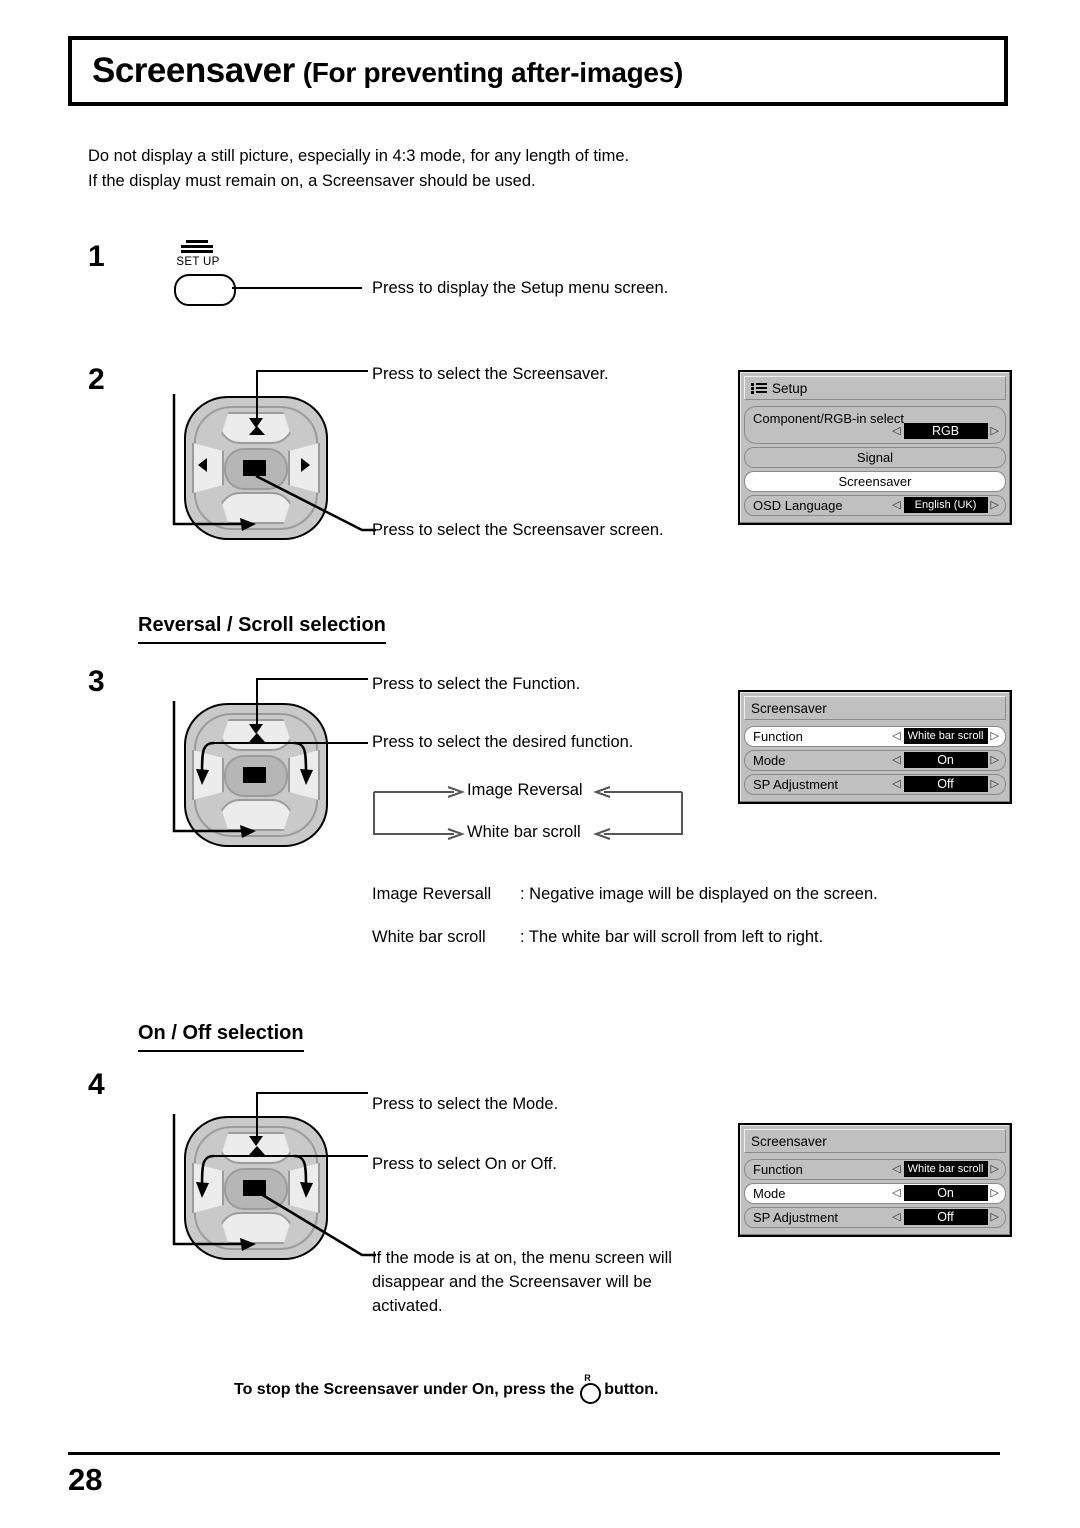 This screenshot has height=1528, width=1080. I want to click on step-number-4: 4, so click(96, 1084).